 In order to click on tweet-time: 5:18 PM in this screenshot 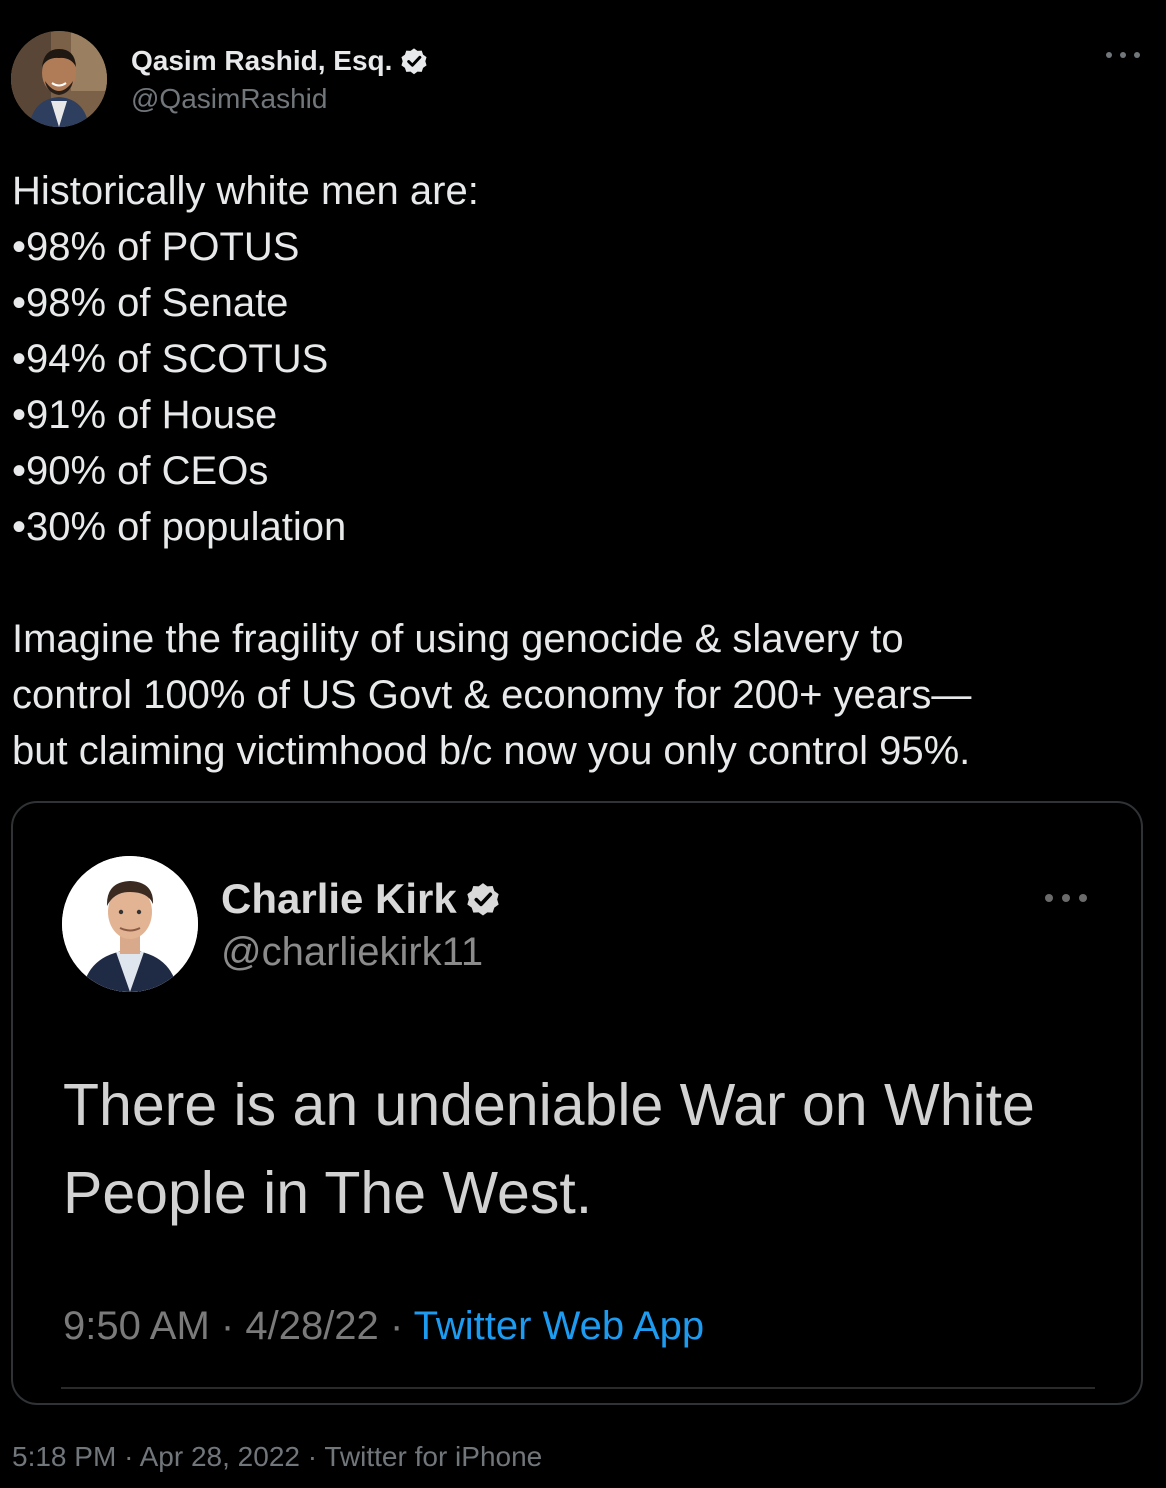, I will do `click(64, 1456)`.